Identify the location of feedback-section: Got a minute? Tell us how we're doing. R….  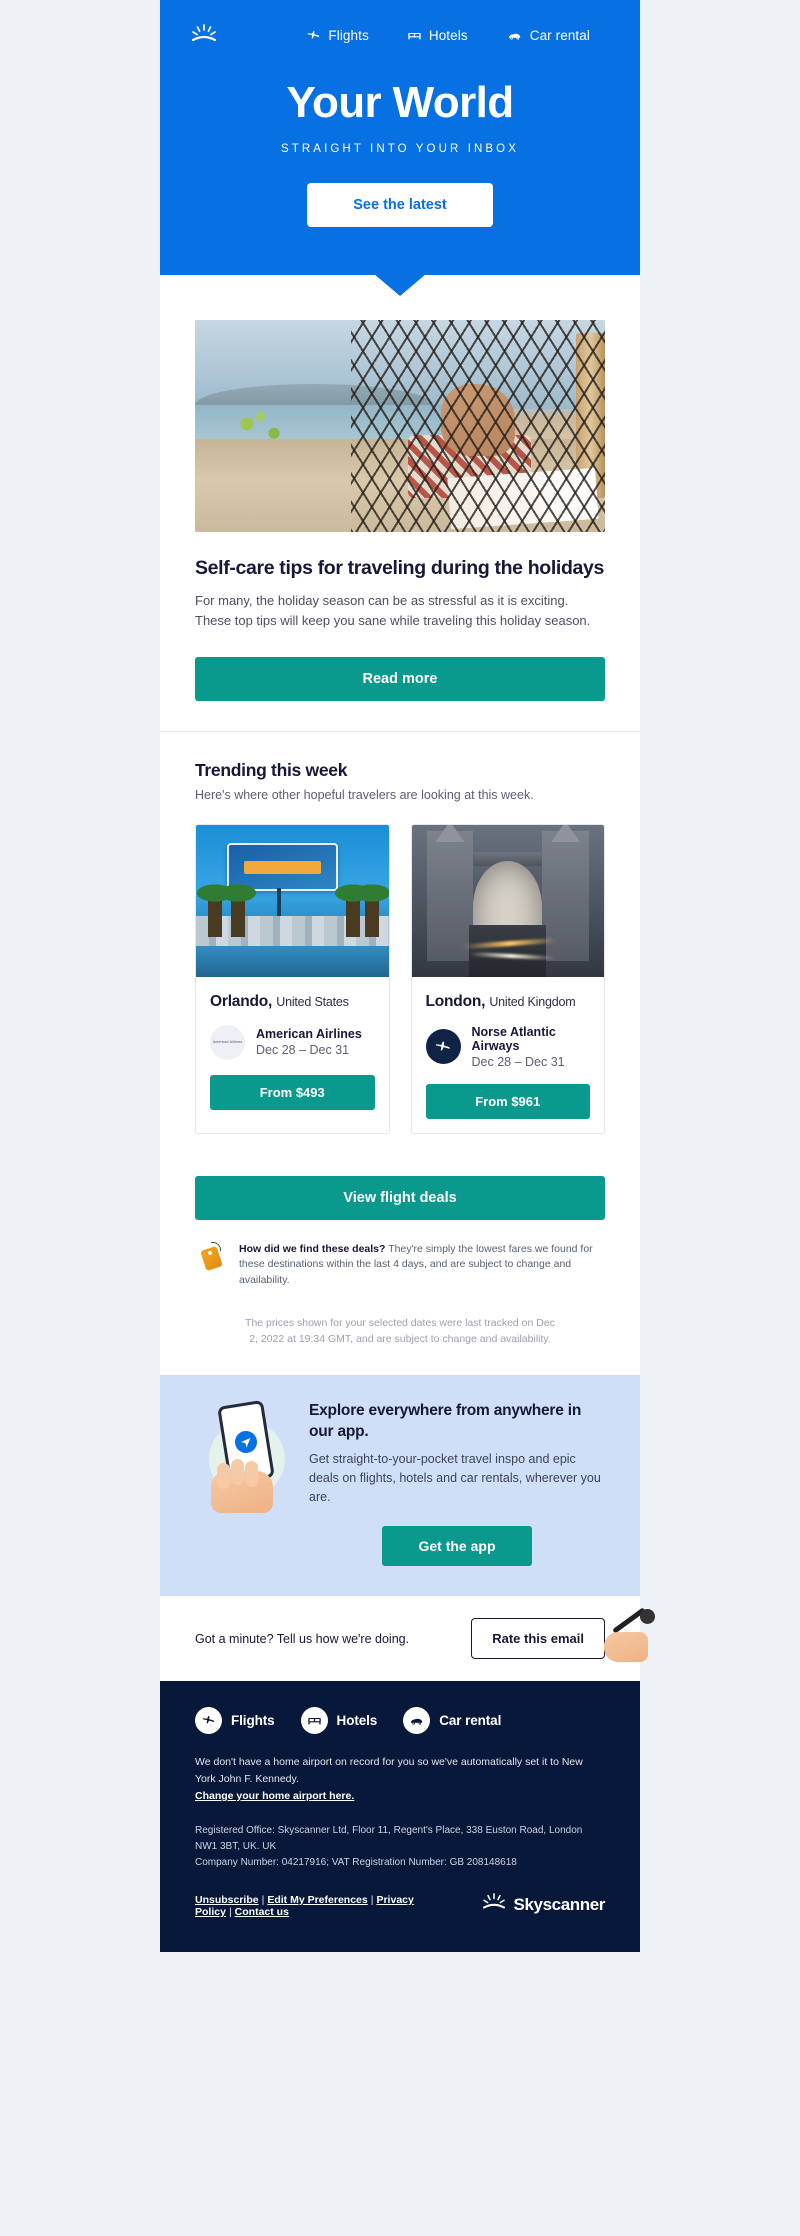
(407, 1639).